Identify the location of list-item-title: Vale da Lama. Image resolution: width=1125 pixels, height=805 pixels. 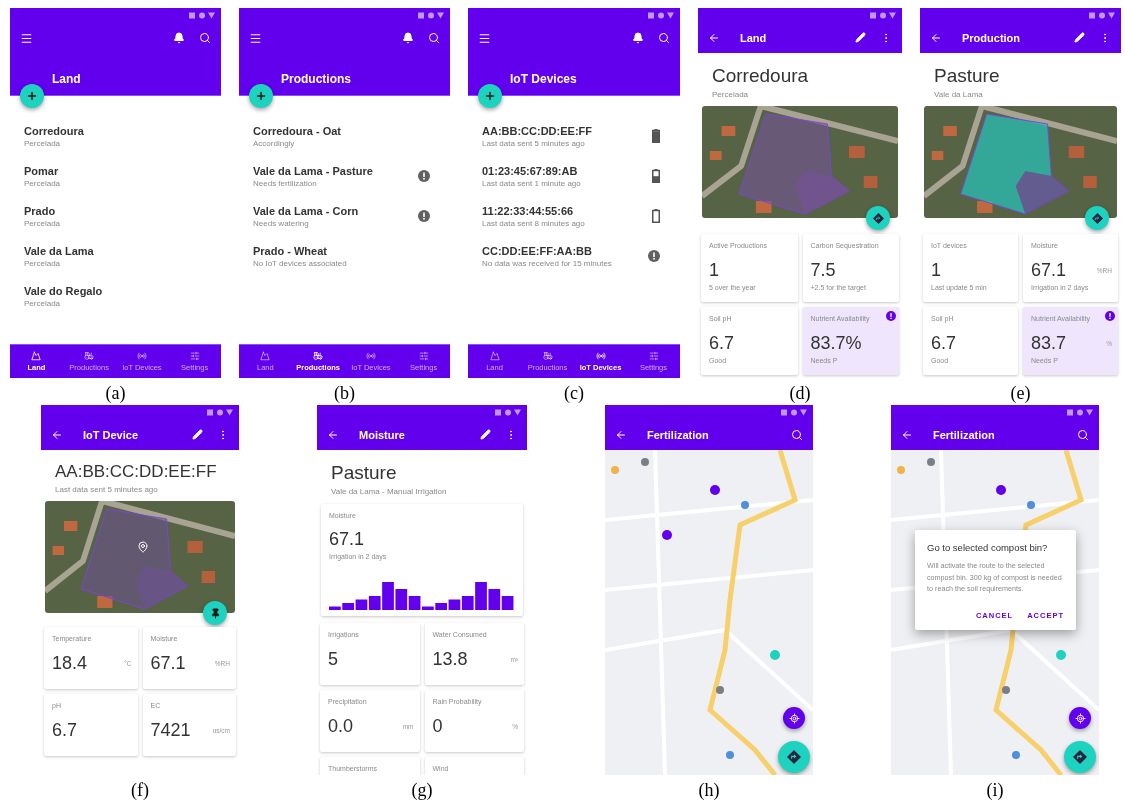
(112, 250).